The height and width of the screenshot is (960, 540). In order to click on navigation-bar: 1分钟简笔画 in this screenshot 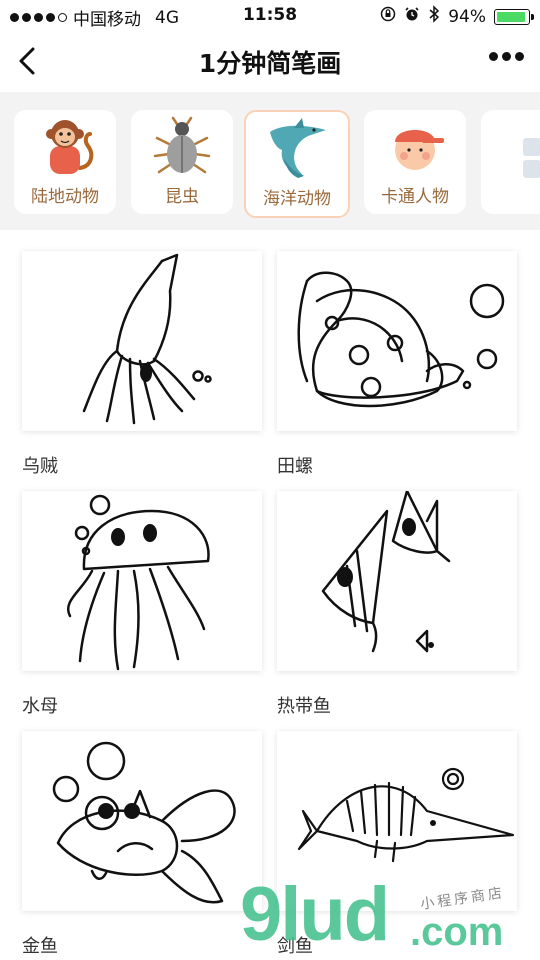, I will do `click(270, 61)`.